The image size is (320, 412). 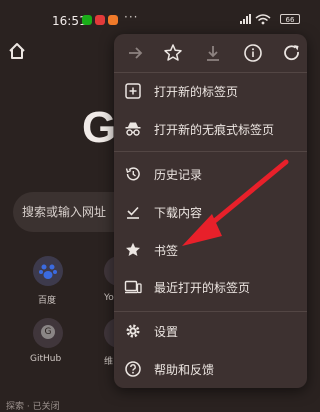 I want to click on help-icon, so click(x=133, y=369).